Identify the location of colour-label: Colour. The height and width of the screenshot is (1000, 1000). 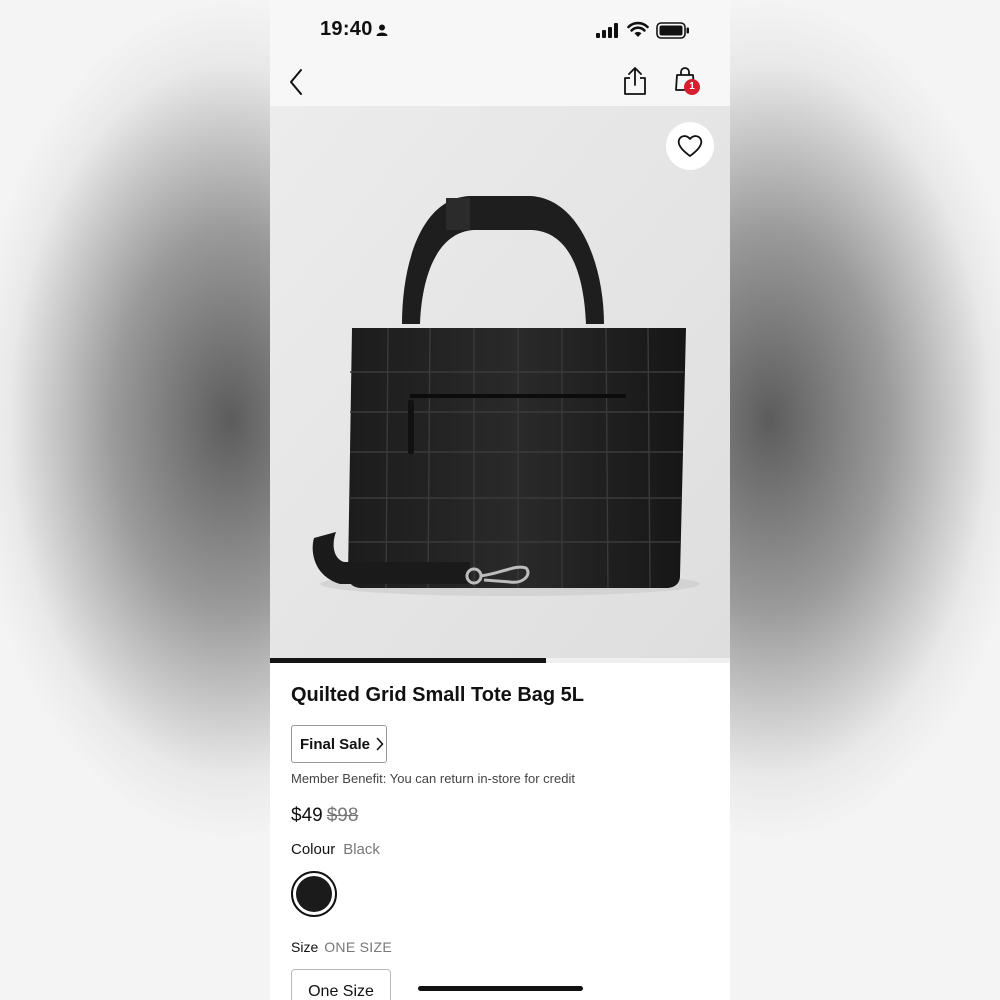
(313, 849).